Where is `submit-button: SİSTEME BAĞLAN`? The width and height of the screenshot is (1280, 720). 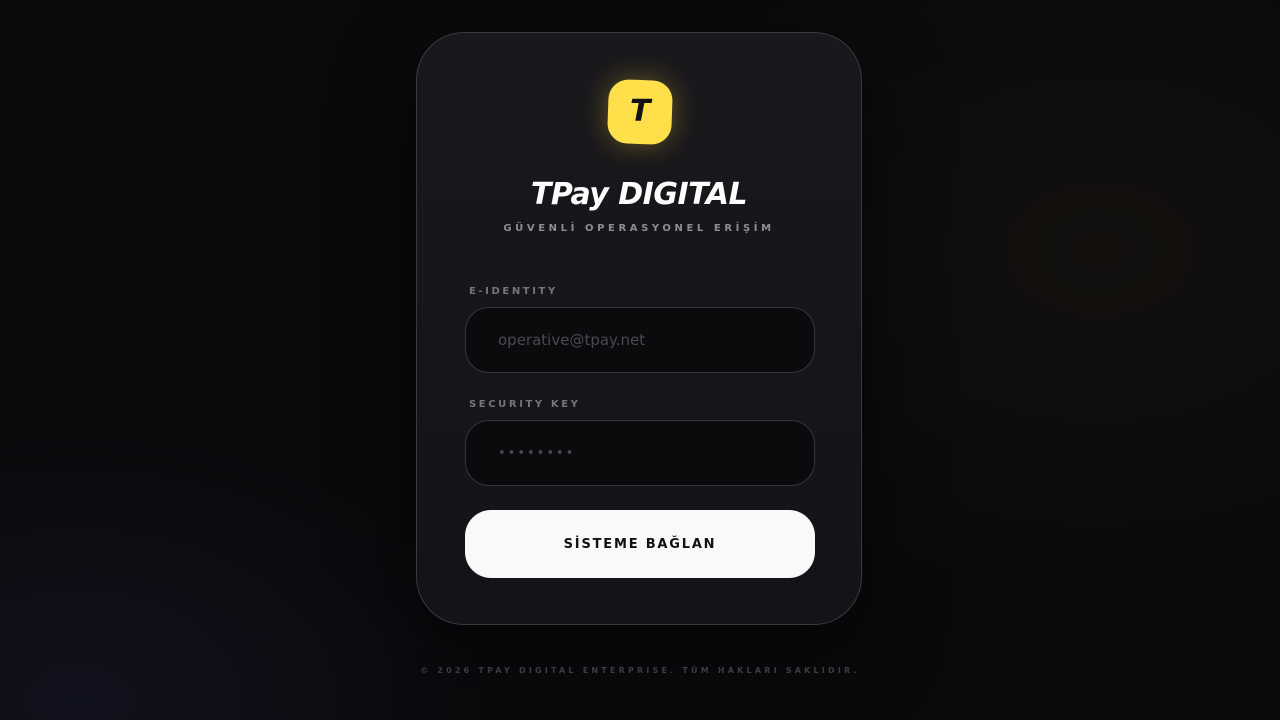
submit-button: SİSTEME BAĞLAN is located at coordinates (640, 544).